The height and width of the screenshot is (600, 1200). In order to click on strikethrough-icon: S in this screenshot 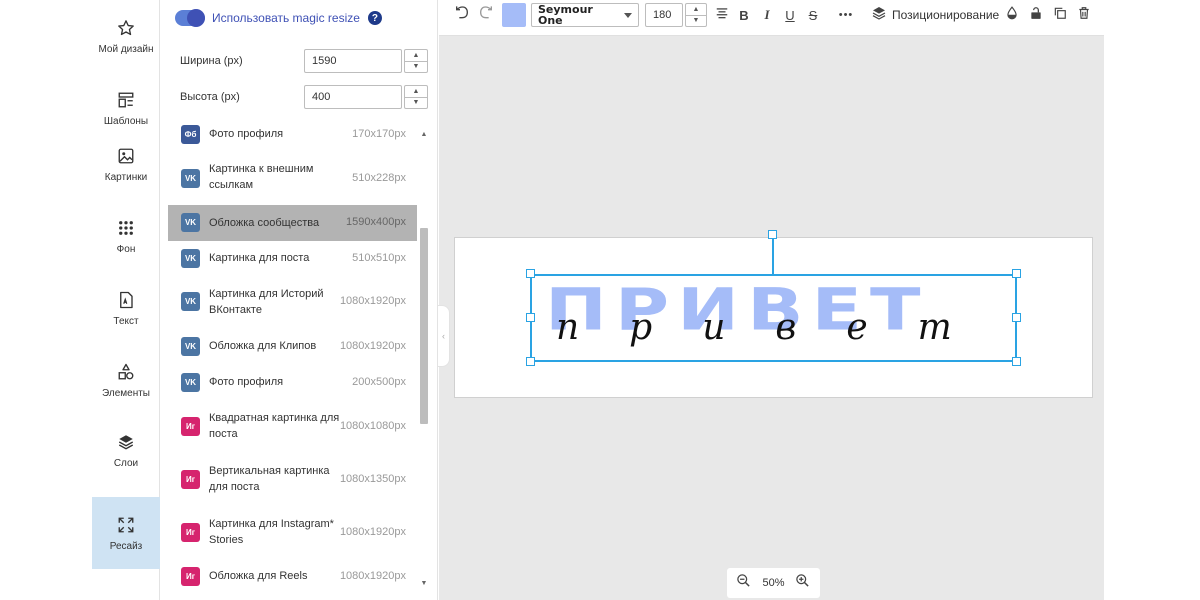, I will do `click(813, 15)`.